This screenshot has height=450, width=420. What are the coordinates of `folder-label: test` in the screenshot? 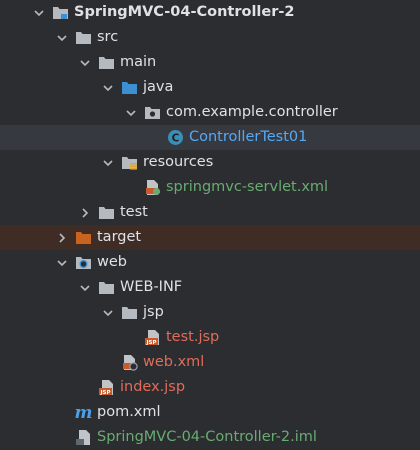 It's located at (134, 212).